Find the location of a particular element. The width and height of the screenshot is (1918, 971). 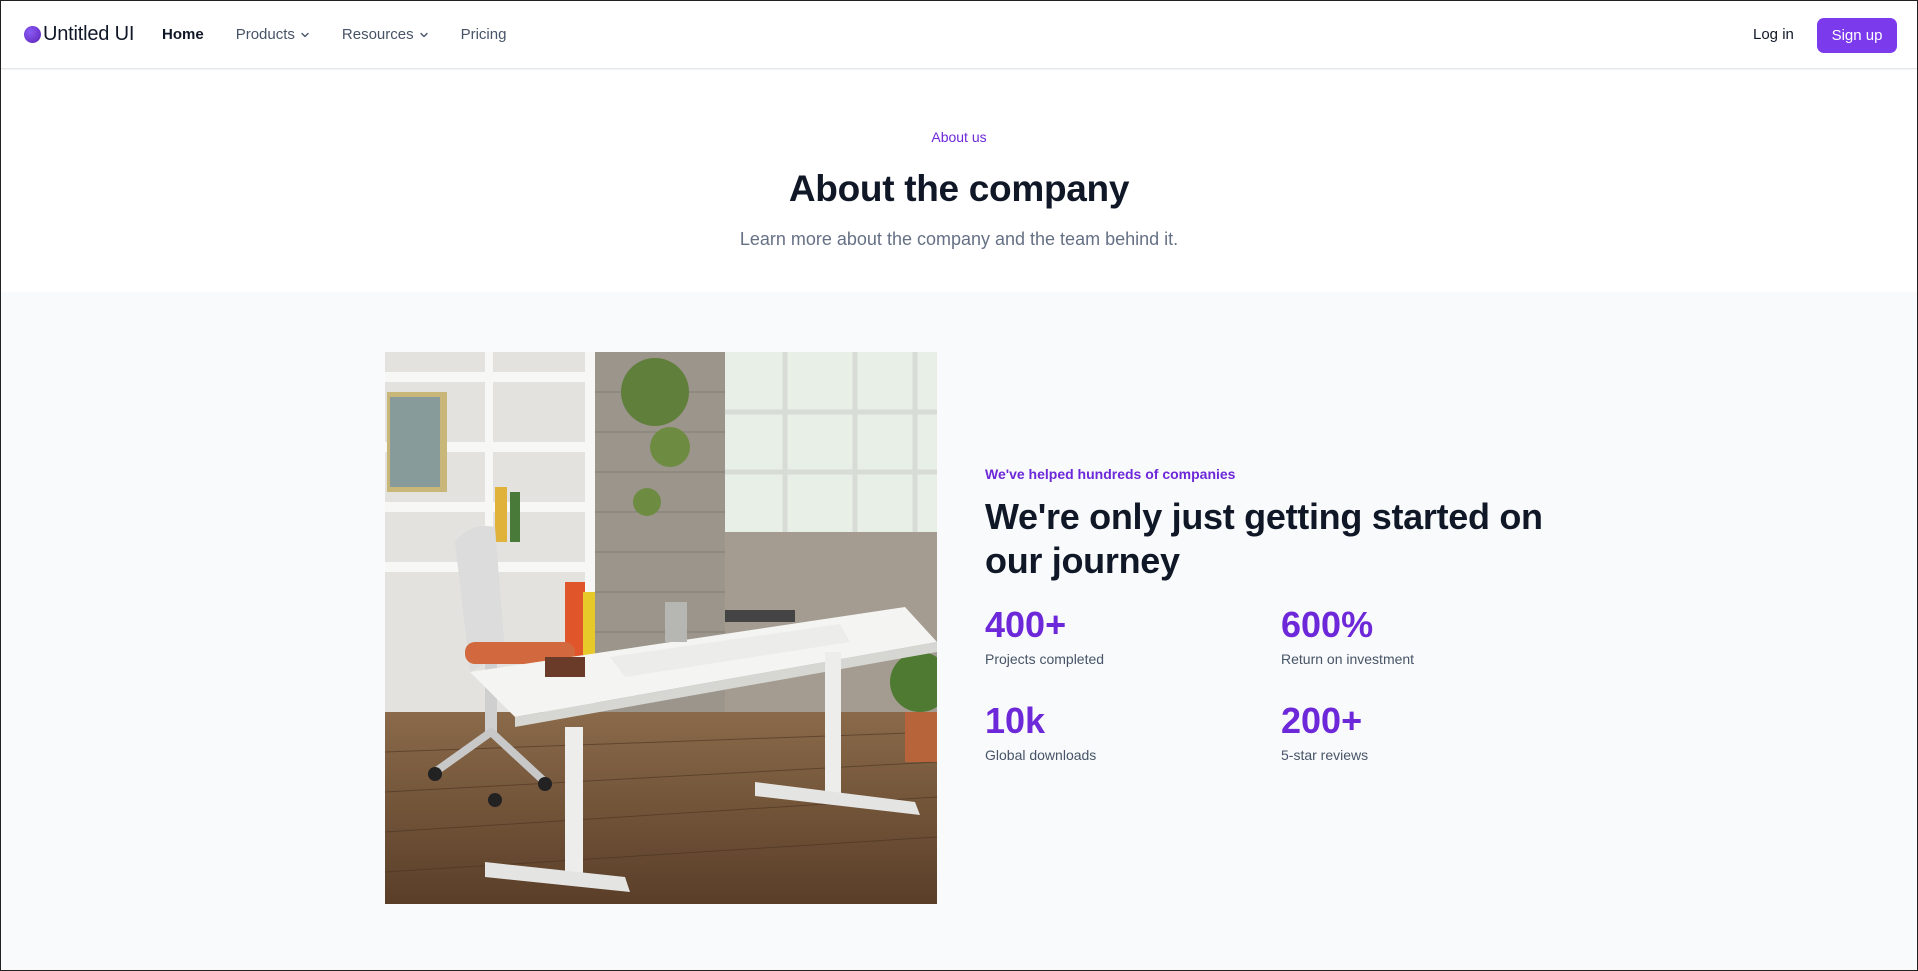

nav-link-label: Resources is located at coordinates (377, 34).